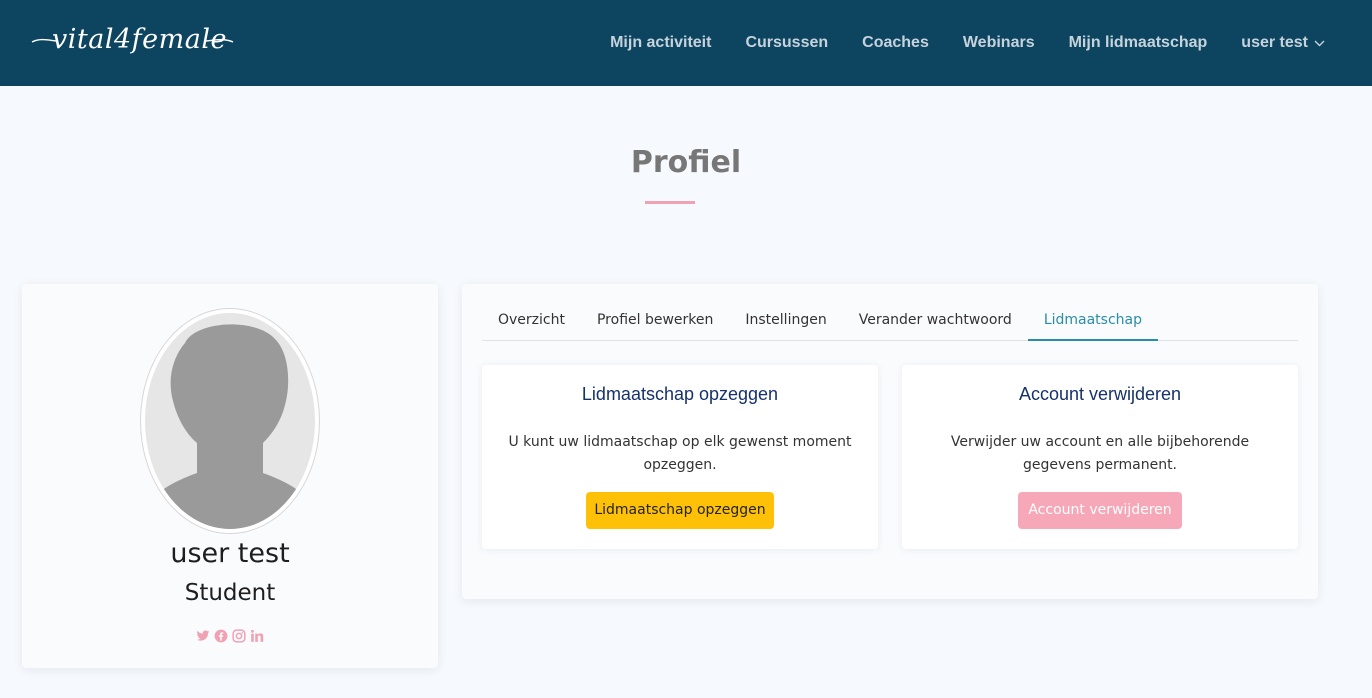  Describe the element at coordinates (1274, 42) in the screenshot. I see `user-menu-label: user test` at that location.